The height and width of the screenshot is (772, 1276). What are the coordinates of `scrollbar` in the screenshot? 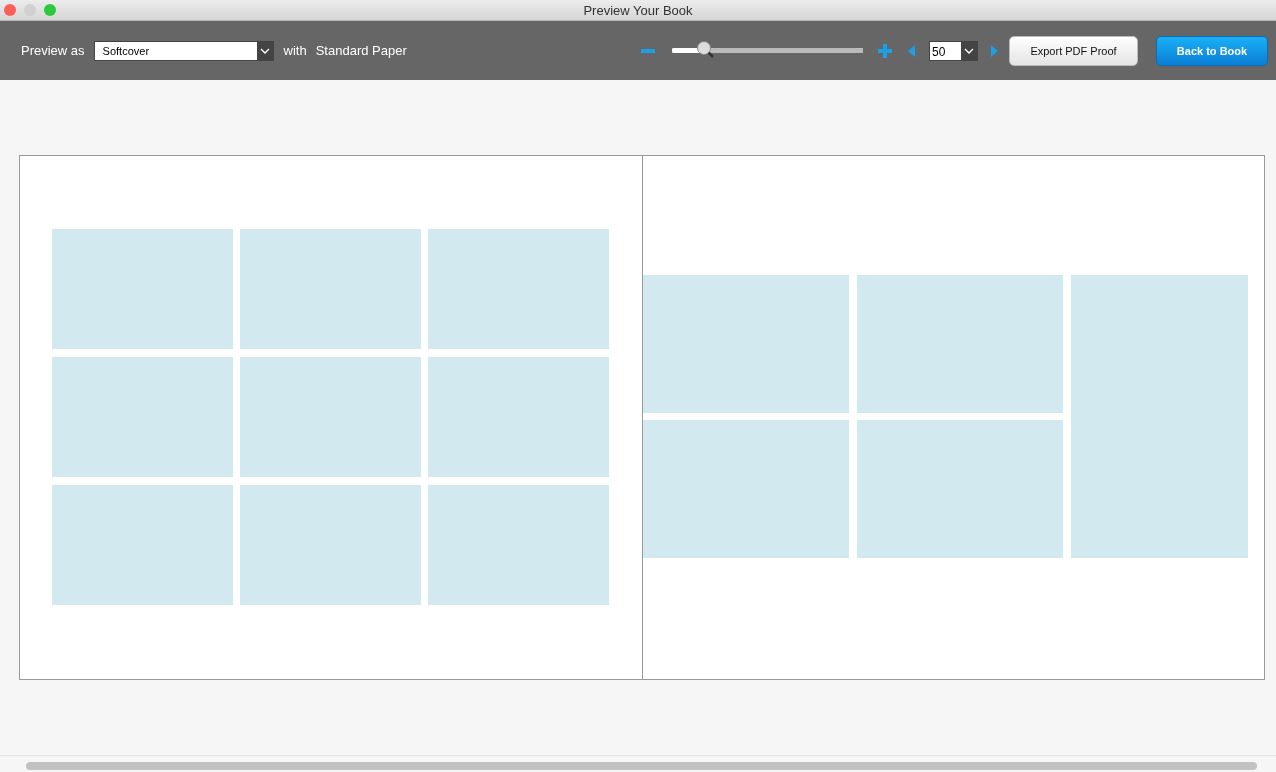 It's located at (641, 765).